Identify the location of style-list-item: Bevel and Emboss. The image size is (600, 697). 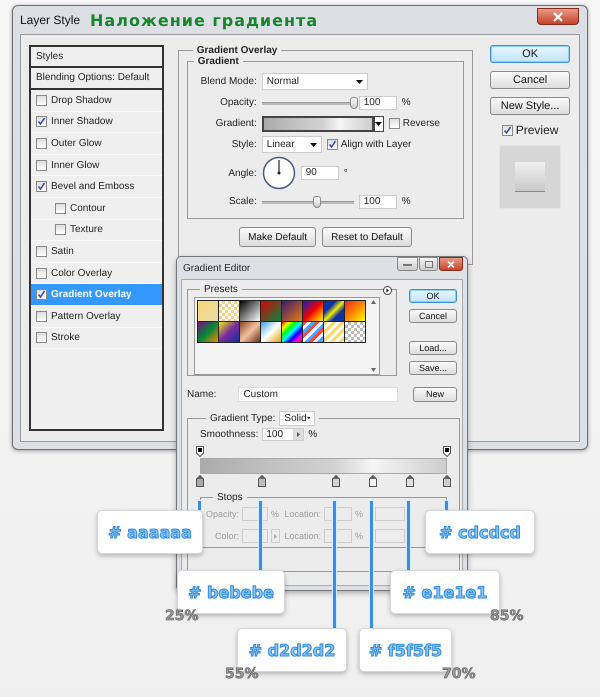
(96, 187).